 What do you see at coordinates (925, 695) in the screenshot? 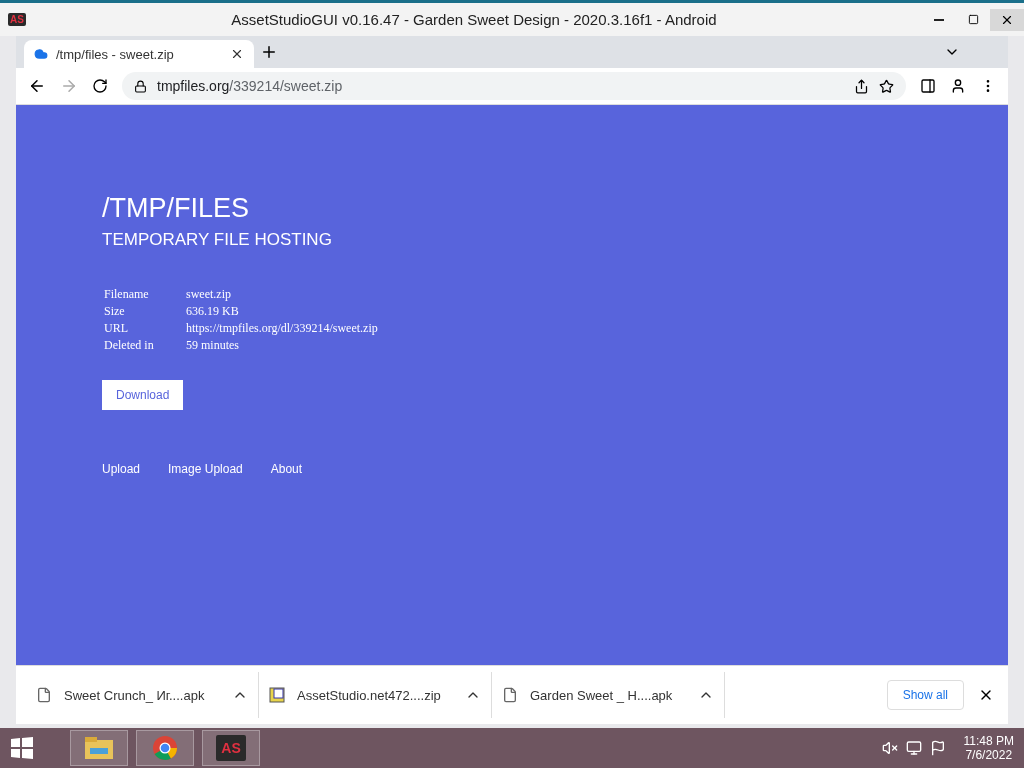
I see `show-all-button: Show all` at bounding box center [925, 695].